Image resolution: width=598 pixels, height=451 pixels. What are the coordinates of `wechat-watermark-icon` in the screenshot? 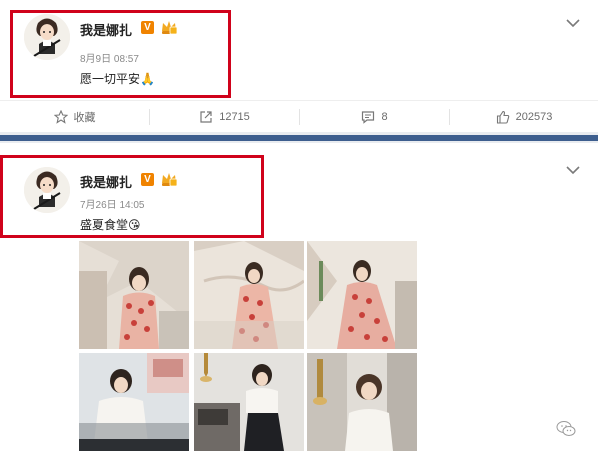 It's located at (566, 428).